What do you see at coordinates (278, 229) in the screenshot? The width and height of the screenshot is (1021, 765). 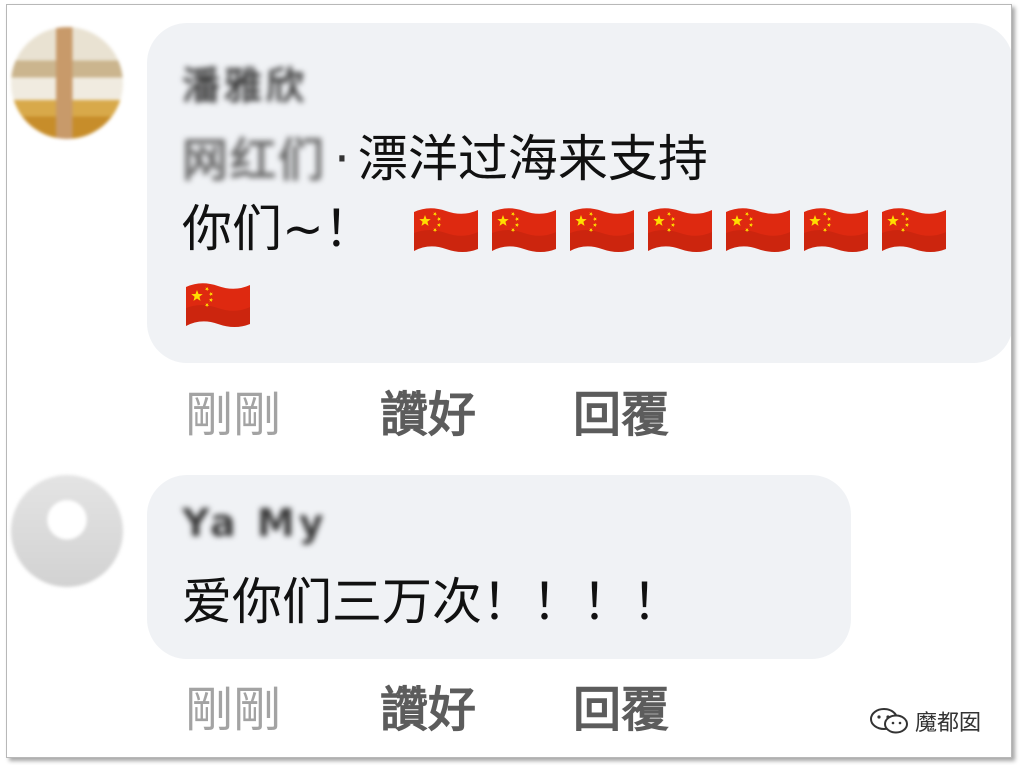 I see `comment-text: 你们~！` at bounding box center [278, 229].